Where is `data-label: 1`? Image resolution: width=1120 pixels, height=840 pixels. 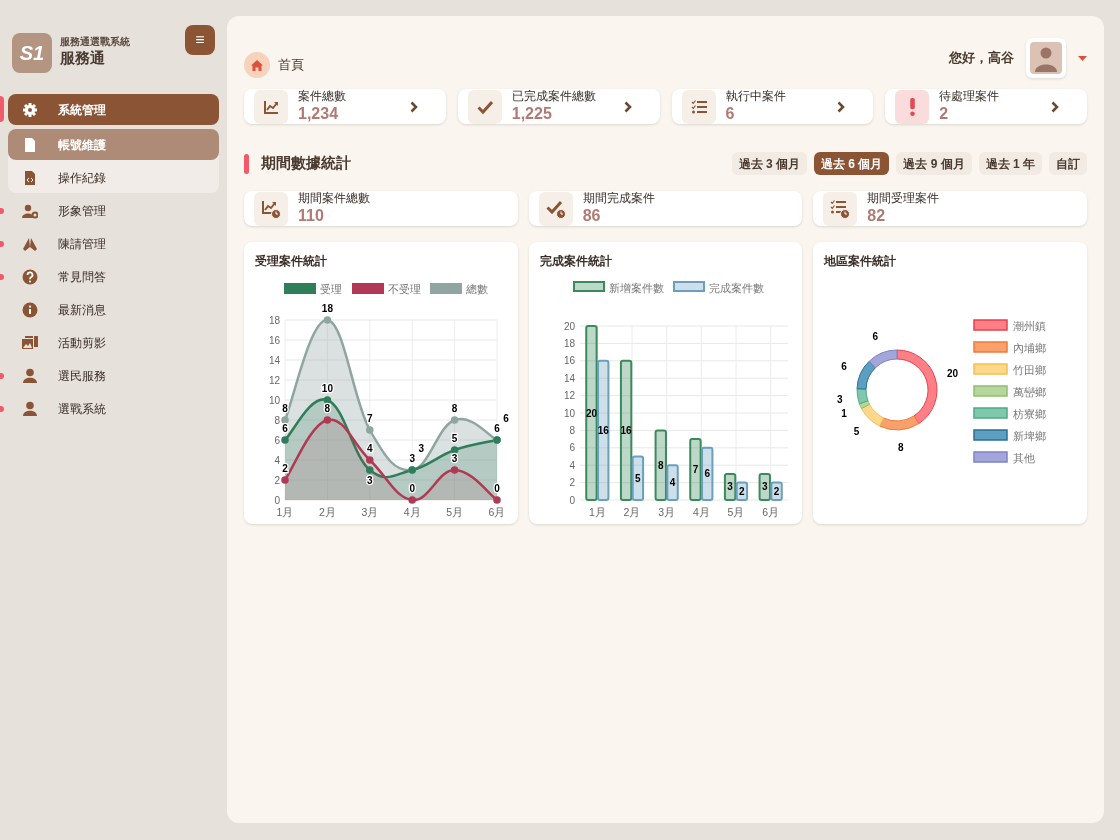 data-label: 1 is located at coordinates (844, 413).